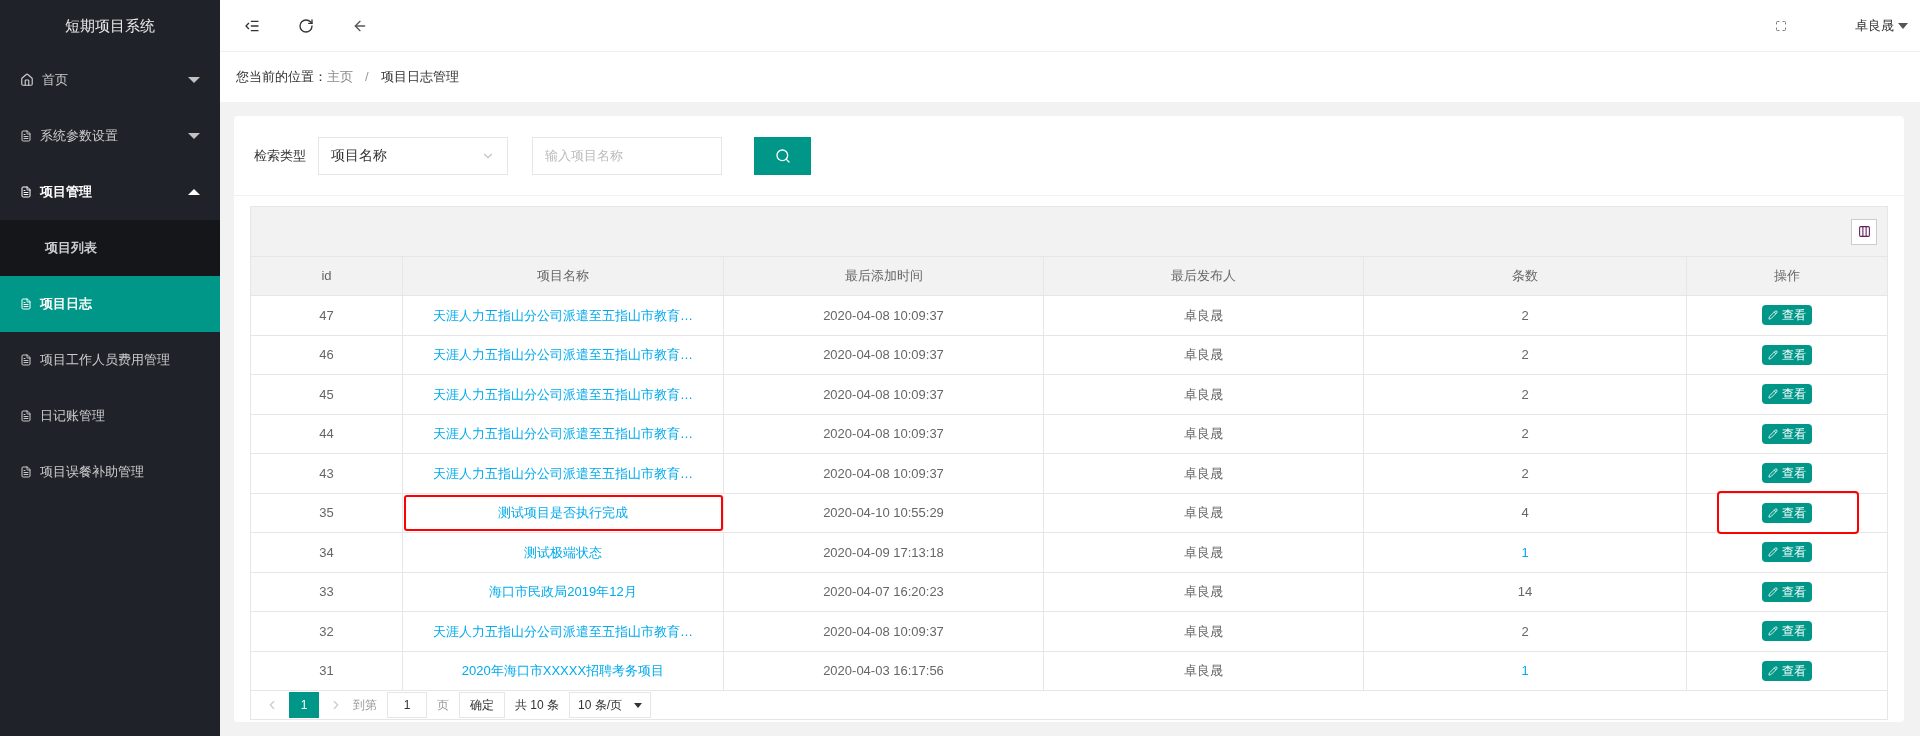  What do you see at coordinates (66, 192) in the screenshot?
I see `sidebar-label: 项目管理` at bounding box center [66, 192].